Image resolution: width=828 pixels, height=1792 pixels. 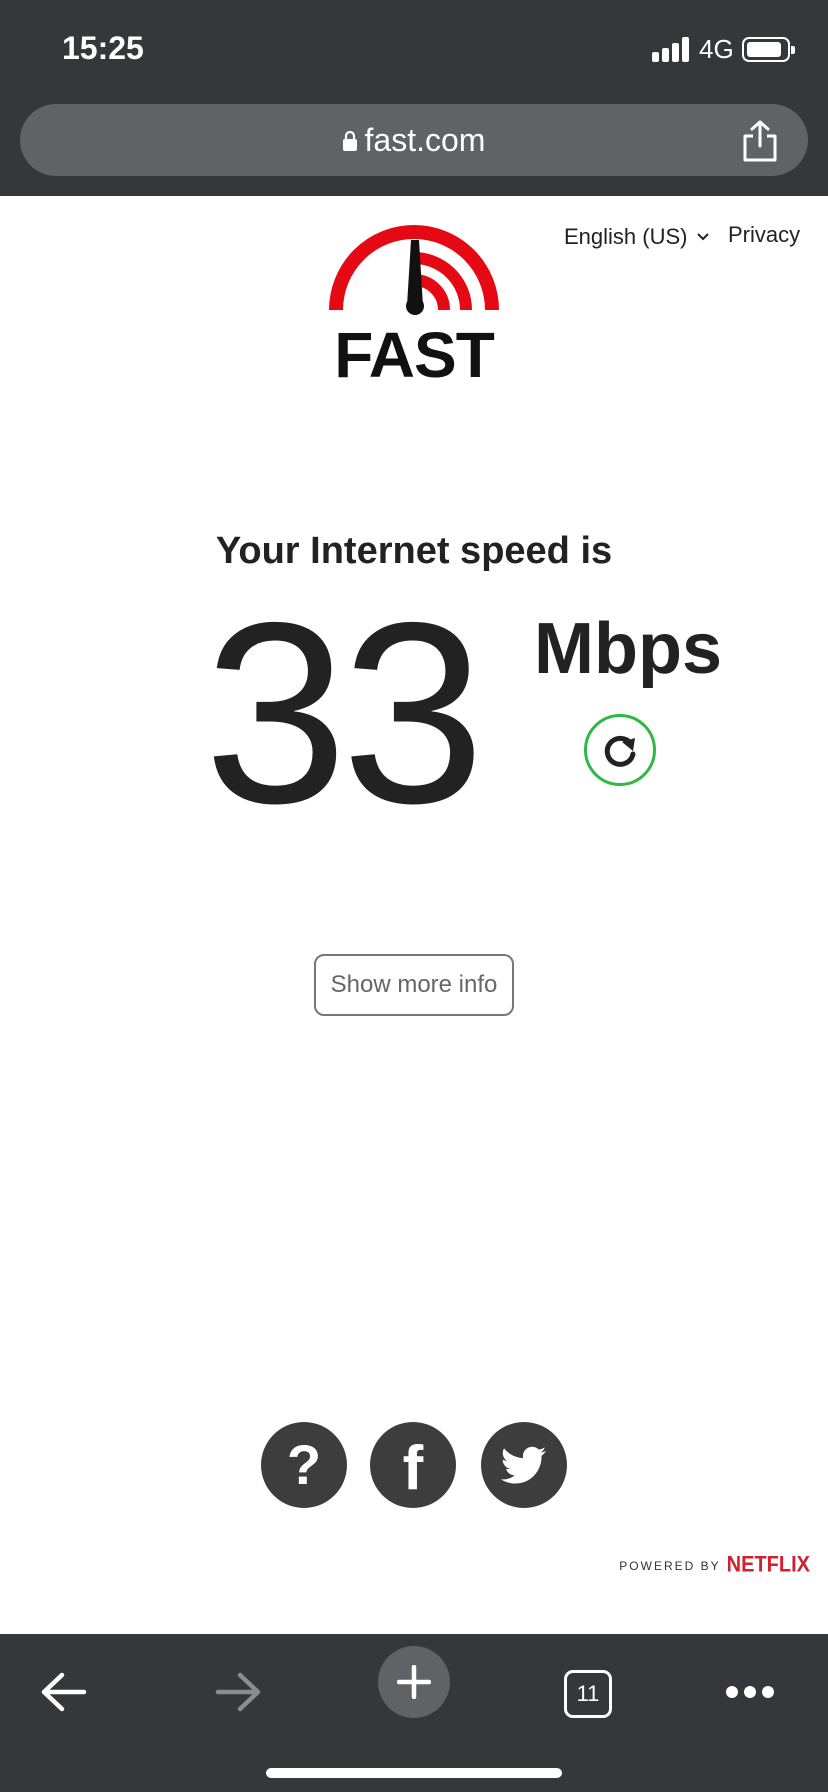 I want to click on language-selector: English (US), so click(x=637, y=237).